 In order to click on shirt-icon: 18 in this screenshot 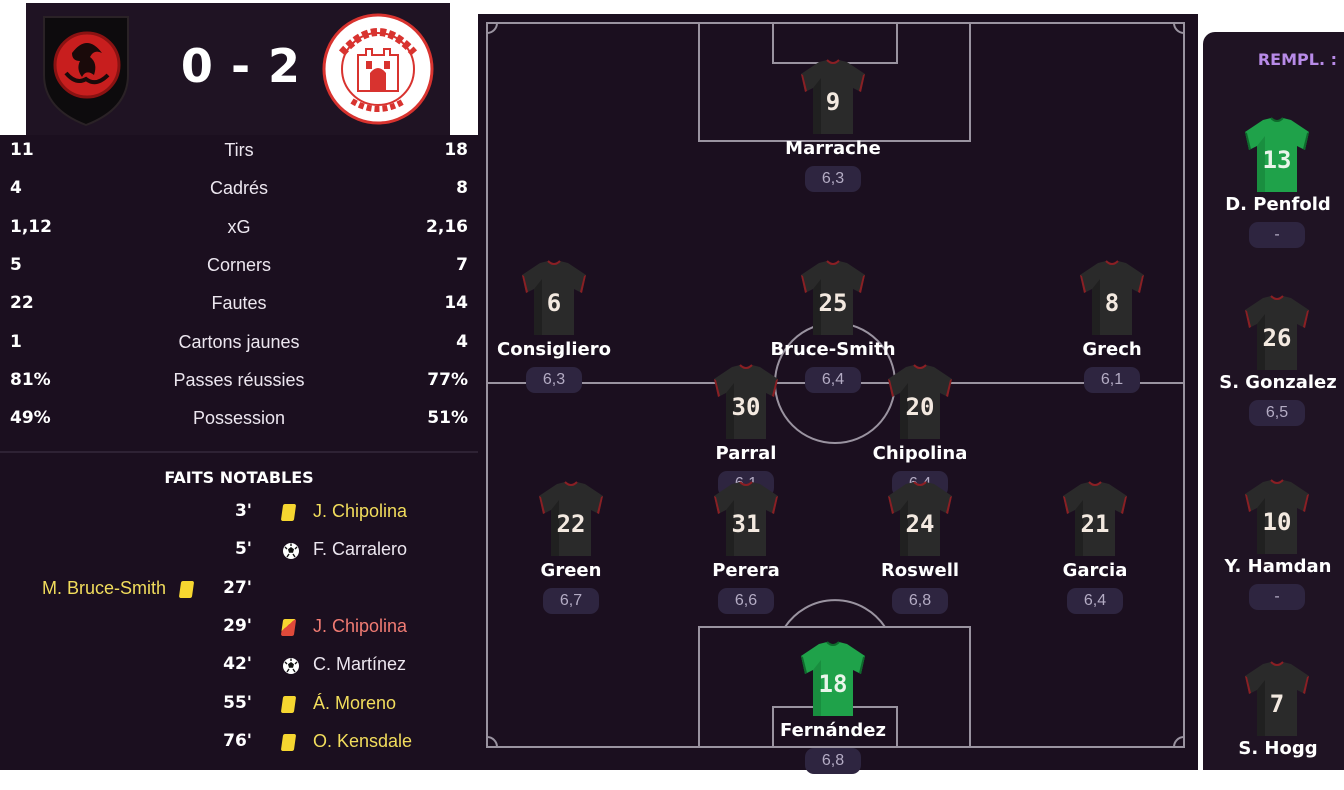, I will do `click(833, 678)`.